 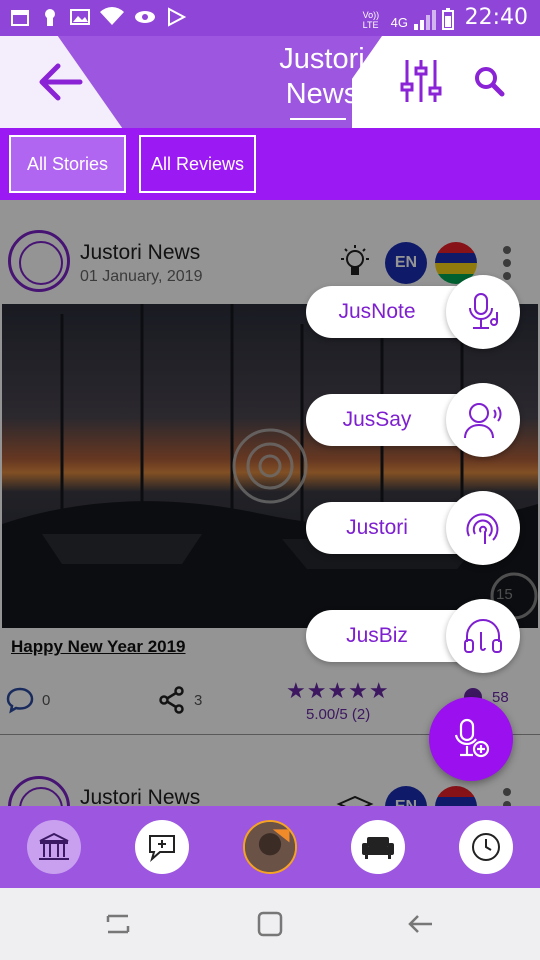 I want to click on menu-button-jusnote, so click(x=483, y=312).